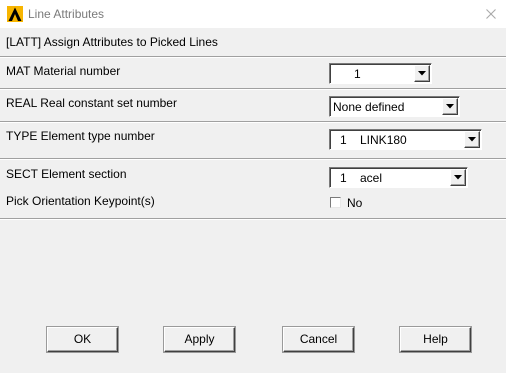 The height and width of the screenshot is (373, 506). Describe the element at coordinates (380, 73) in the screenshot. I see `material-number-select: 1` at that location.